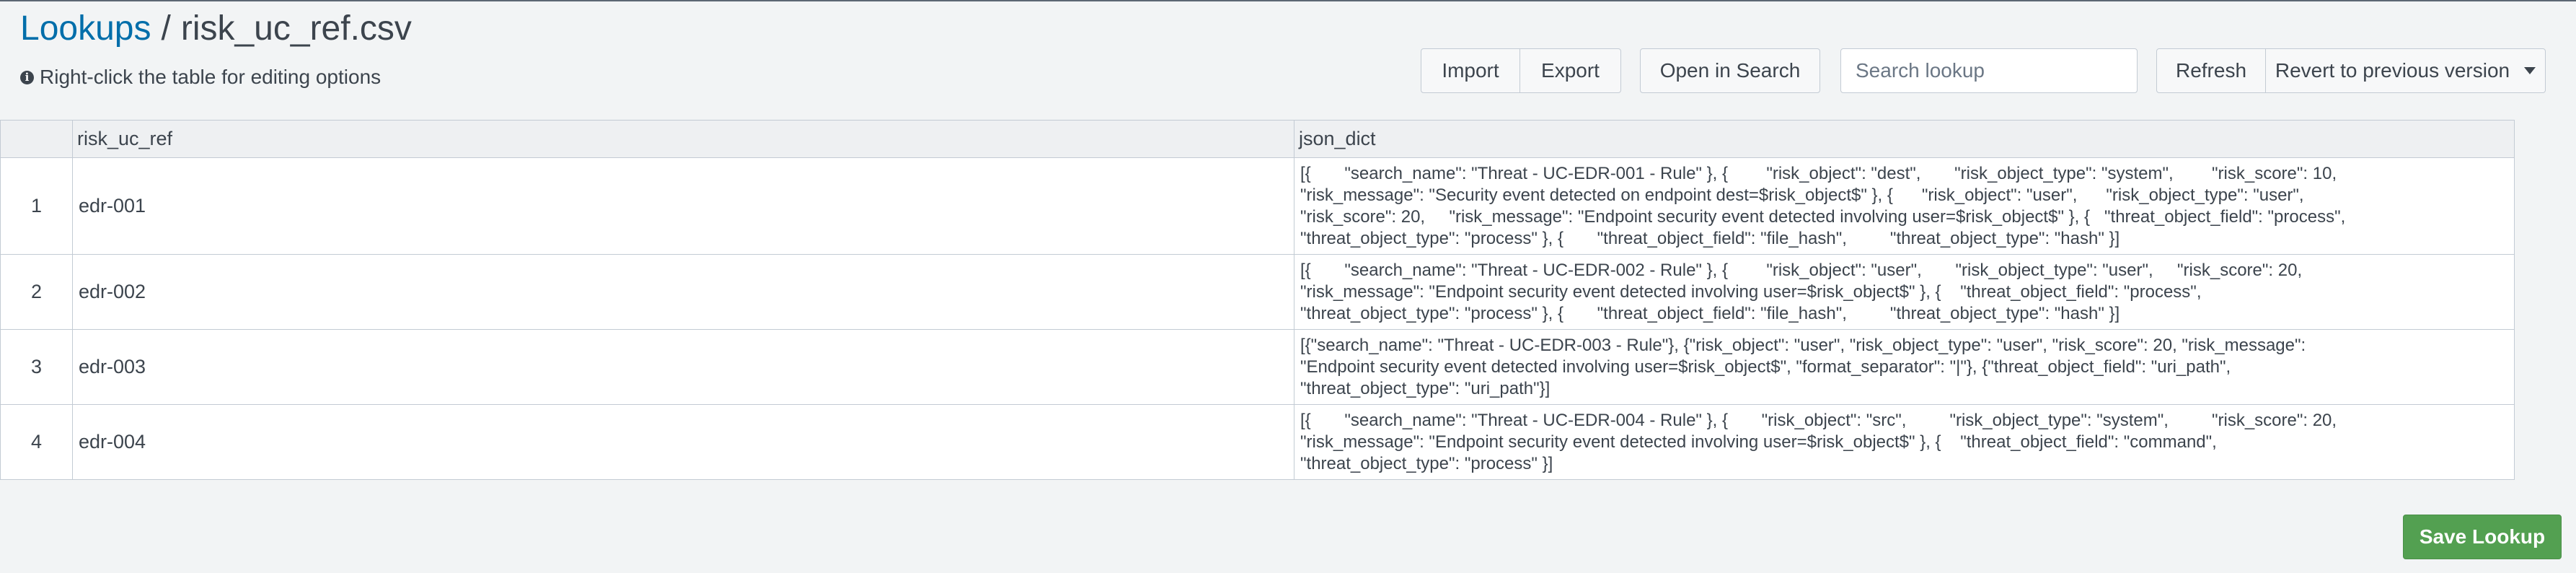  I want to click on cell-risk-uc-ref: edr-004, so click(683, 442).